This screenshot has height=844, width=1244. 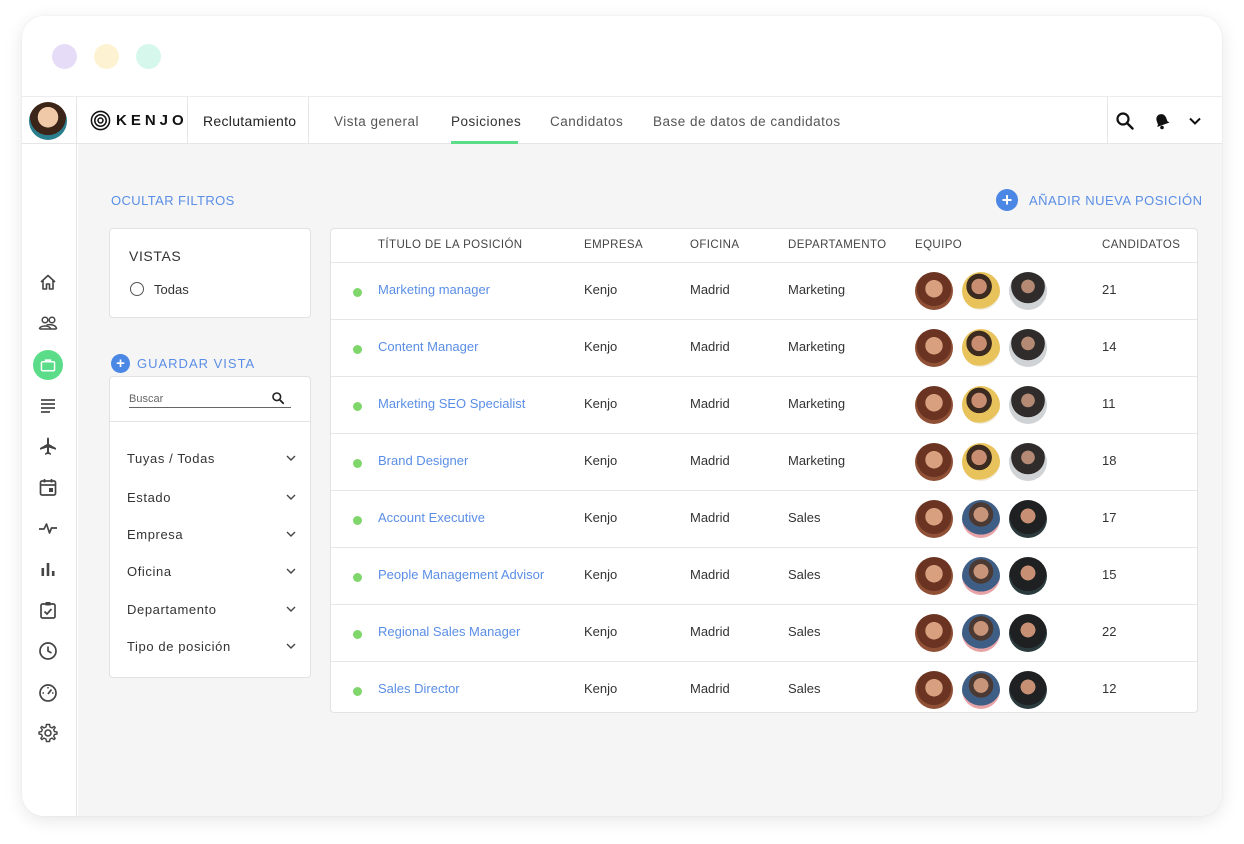 What do you see at coordinates (764, 690) in the screenshot?
I see `table-row: Sales Director Kenjo Madrid Sales 12` at bounding box center [764, 690].